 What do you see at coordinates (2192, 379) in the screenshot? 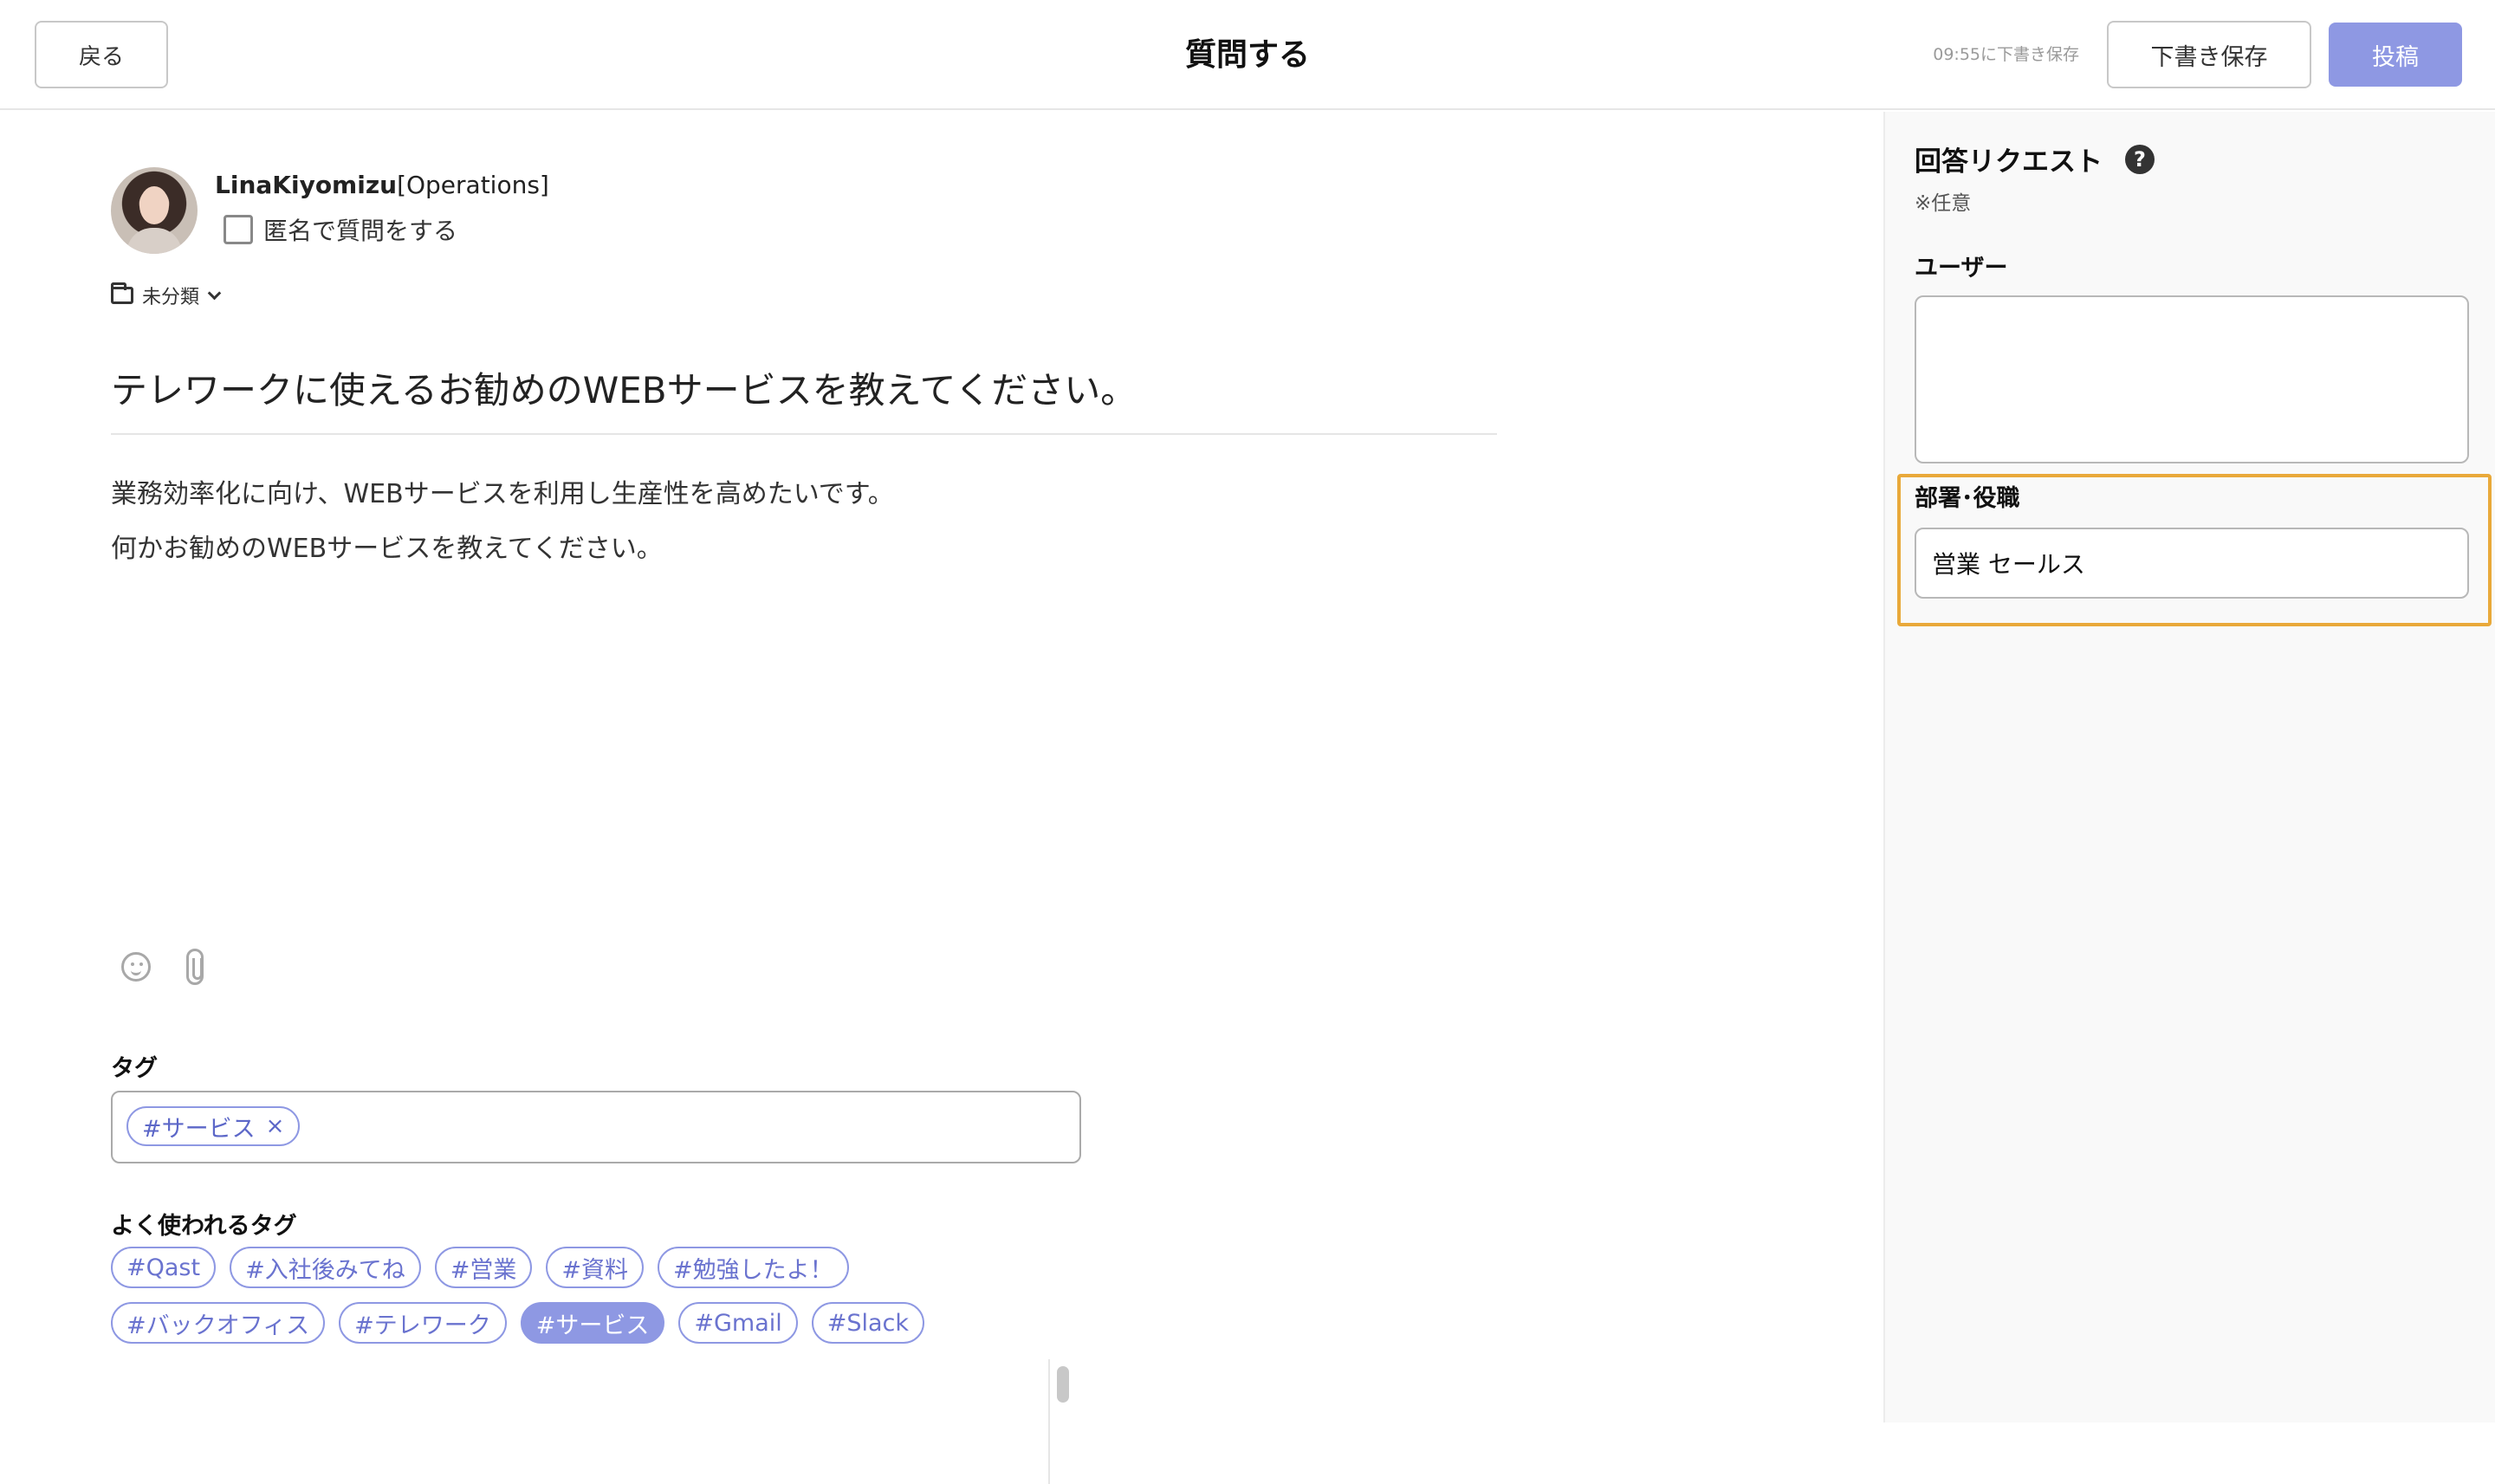
I see `user-input` at bounding box center [2192, 379].